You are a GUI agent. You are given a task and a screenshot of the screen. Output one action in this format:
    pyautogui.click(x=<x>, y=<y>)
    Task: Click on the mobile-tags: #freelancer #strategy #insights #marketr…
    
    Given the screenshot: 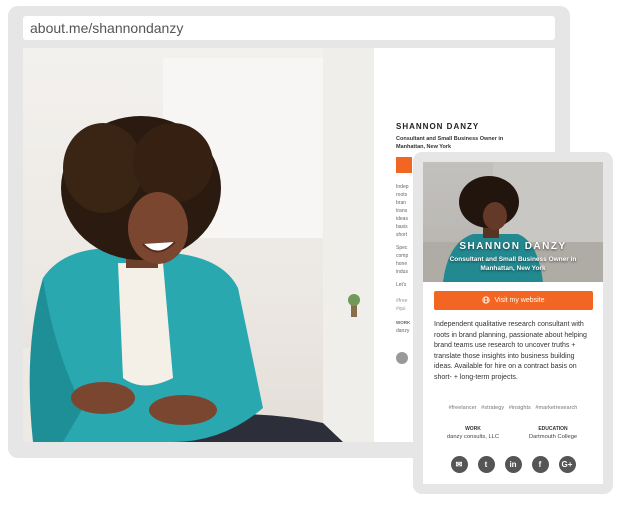 What is the action you would take?
    pyautogui.click(x=513, y=408)
    